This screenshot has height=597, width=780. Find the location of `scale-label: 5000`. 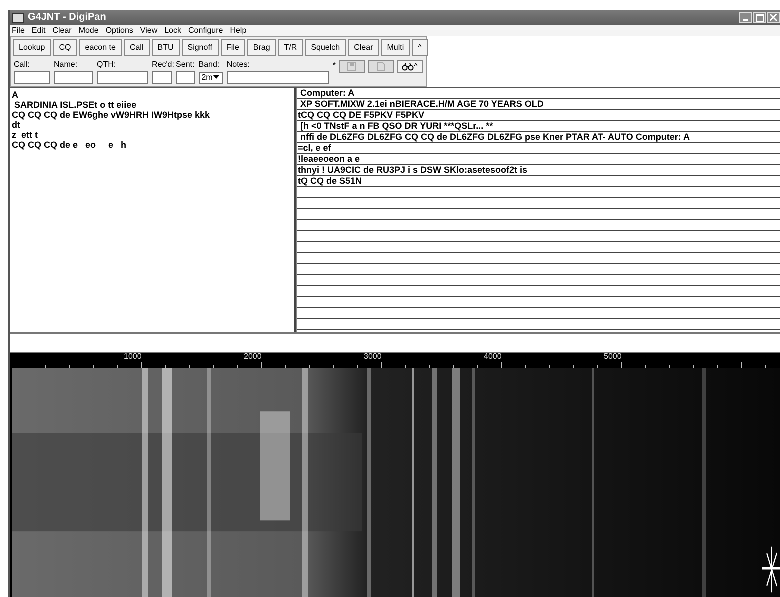

scale-label: 5000 is located at coordinates (613, 357).